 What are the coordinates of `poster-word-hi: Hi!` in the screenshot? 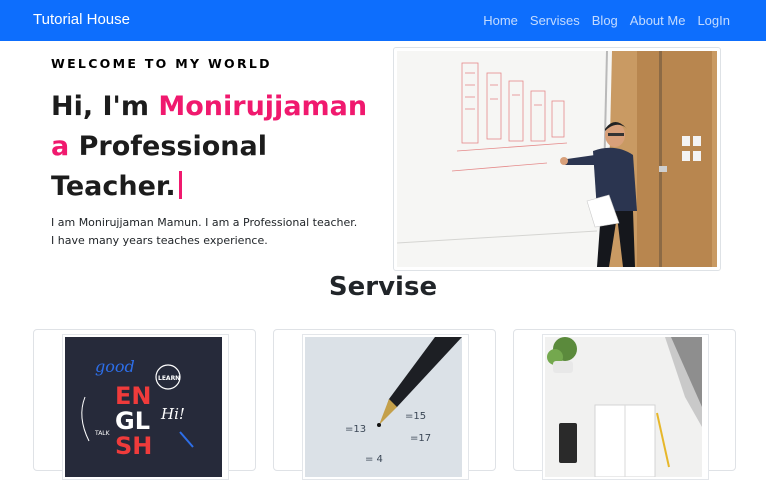 It's located at (172, 414).